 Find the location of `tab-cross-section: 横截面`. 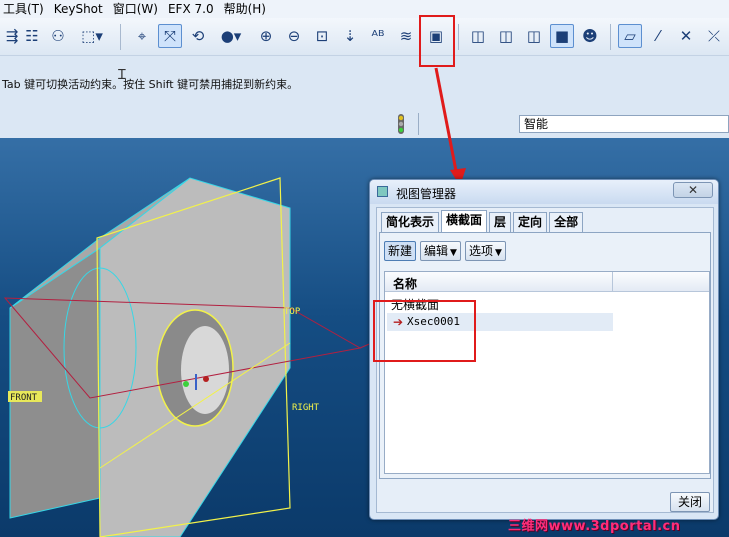

tab-cross-section: 横截面 is located at coordinates (464, 221).